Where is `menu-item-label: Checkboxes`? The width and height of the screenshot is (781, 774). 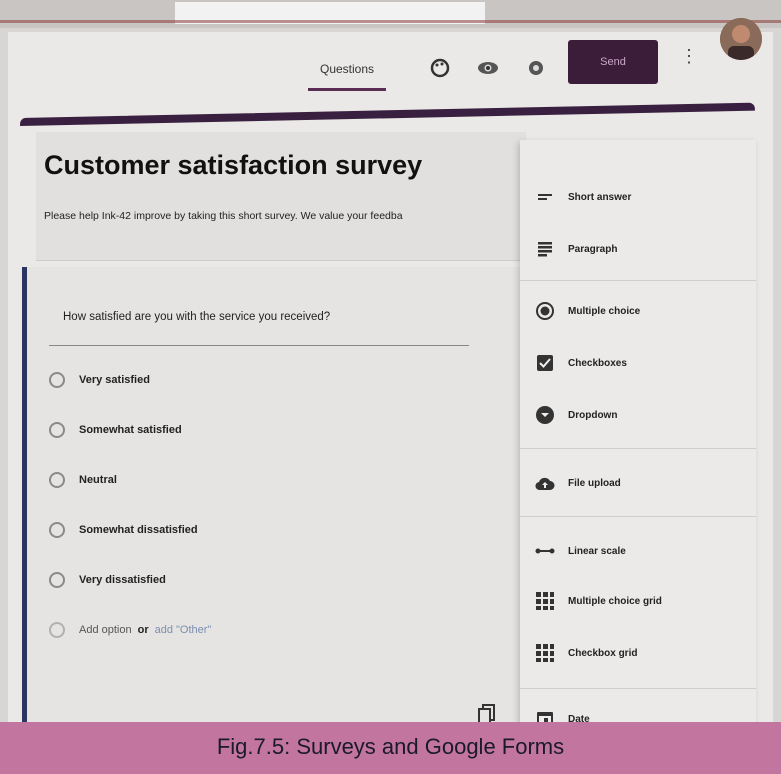
menu-item-label: Checkboxes is located at coordinates (597, 363).